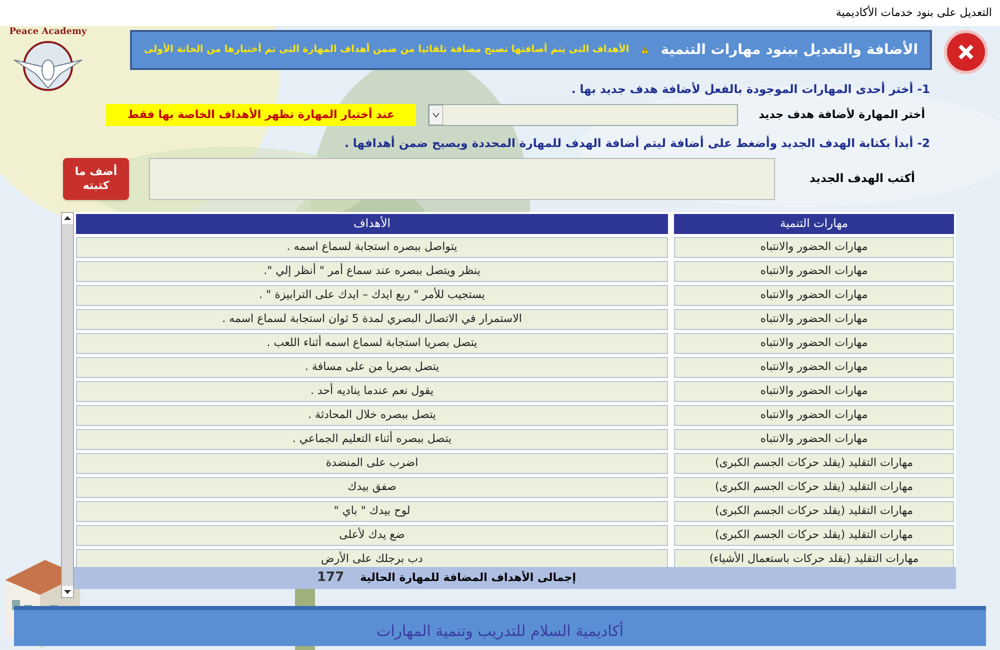 The image size is (1000, 650). Describe the element at coordinates (372, 319) in the screenshot. I see `table-cell: الاستمرار في الاتصال البصري لمدة 5 ثوان استجابة لسماع اسمه .` at that location.